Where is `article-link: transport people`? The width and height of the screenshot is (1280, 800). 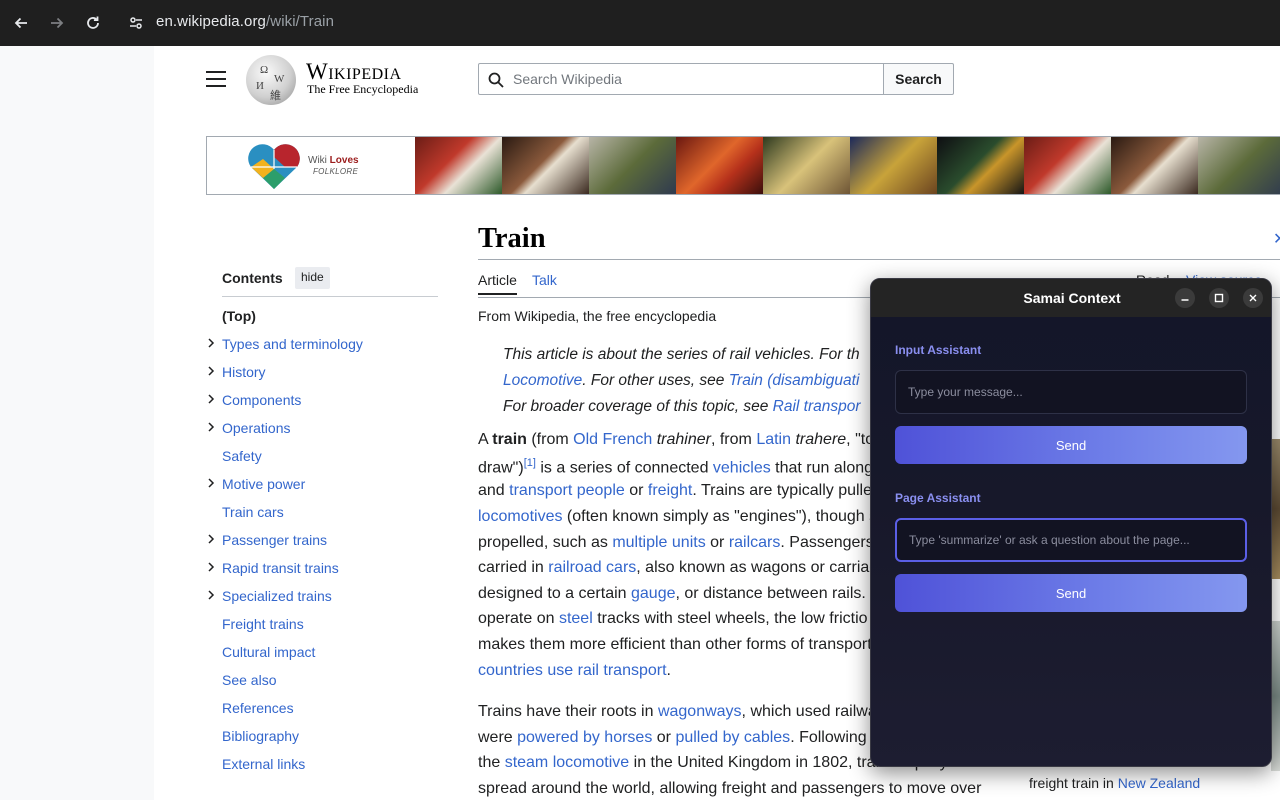 article-link: transport people is located at coordinates (567, 490).